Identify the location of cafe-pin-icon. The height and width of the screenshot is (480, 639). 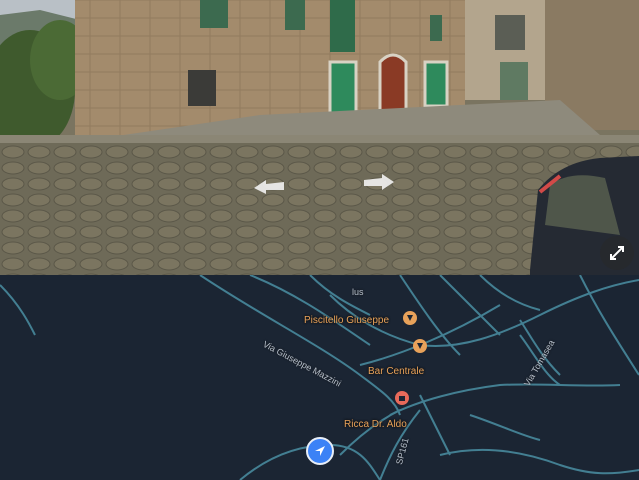
(420, 347).